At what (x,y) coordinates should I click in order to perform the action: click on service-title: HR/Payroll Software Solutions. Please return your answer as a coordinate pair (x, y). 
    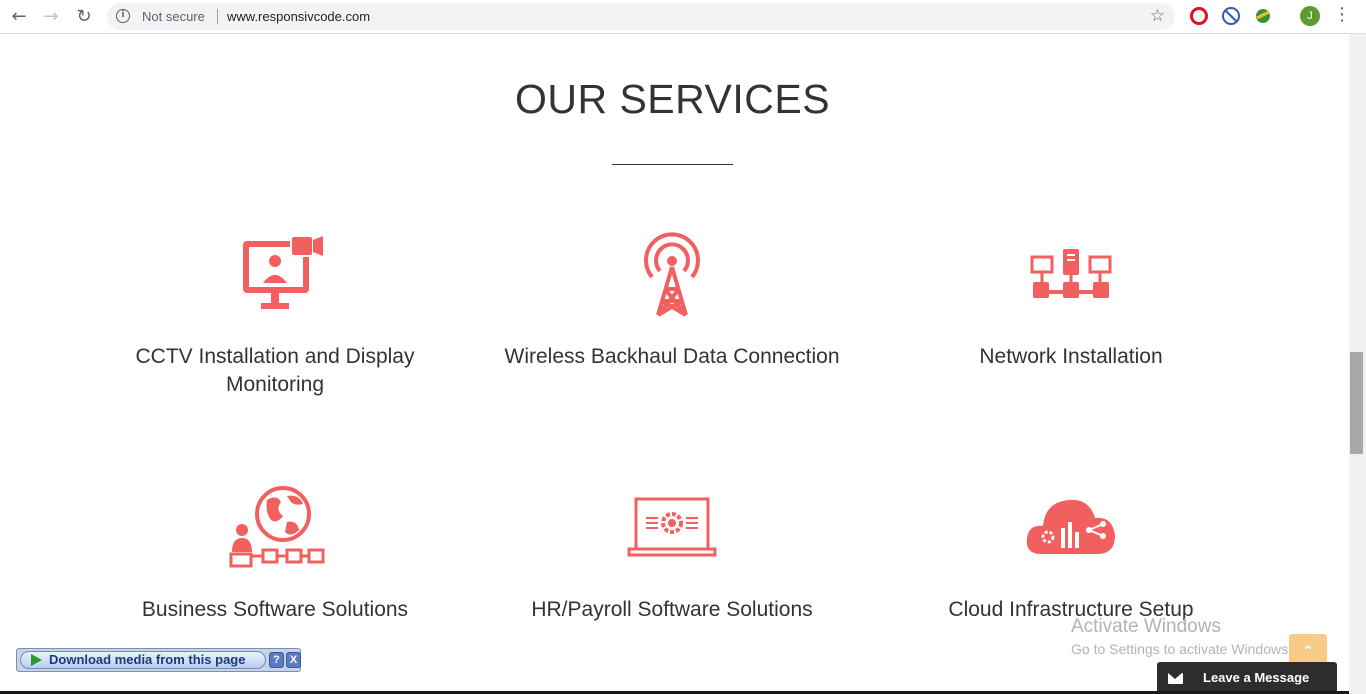
    Looking at the image, I should click on (672, 609).